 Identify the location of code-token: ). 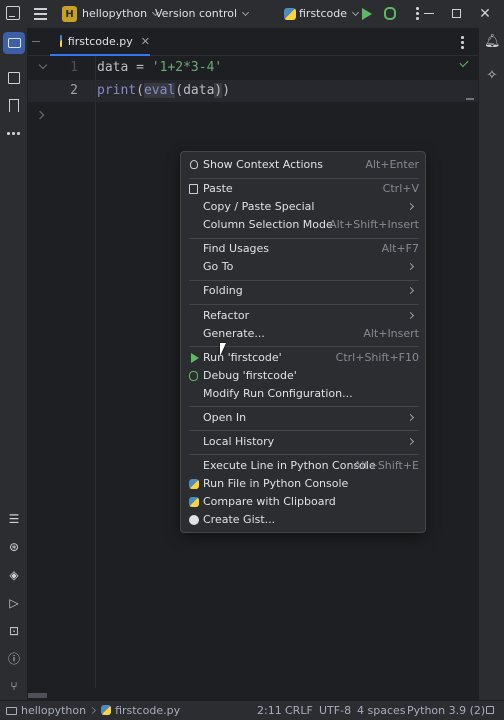
(226, 90).